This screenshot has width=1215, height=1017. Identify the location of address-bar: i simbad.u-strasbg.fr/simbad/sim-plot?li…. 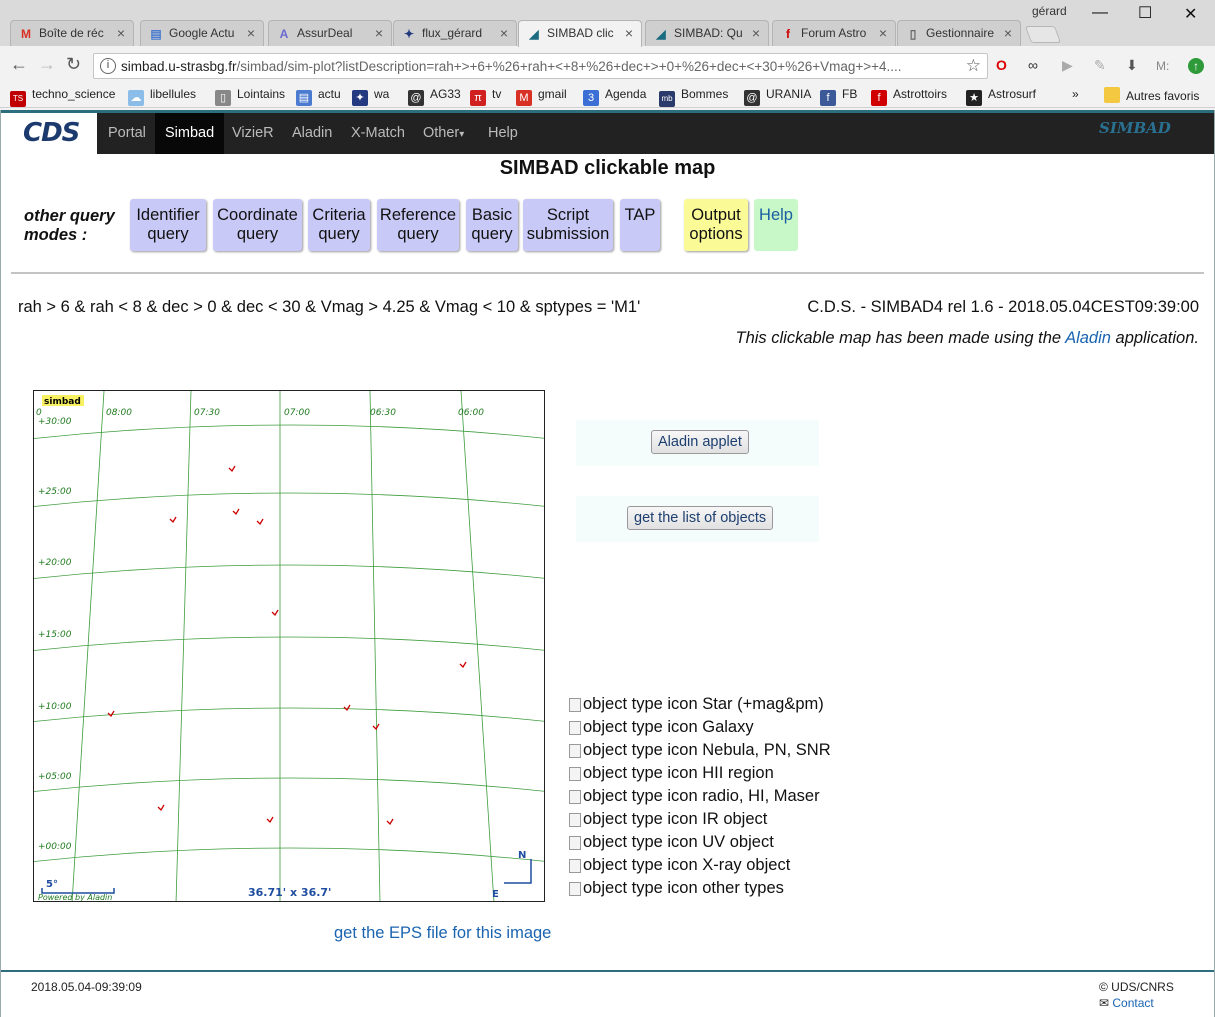
(540, 66).